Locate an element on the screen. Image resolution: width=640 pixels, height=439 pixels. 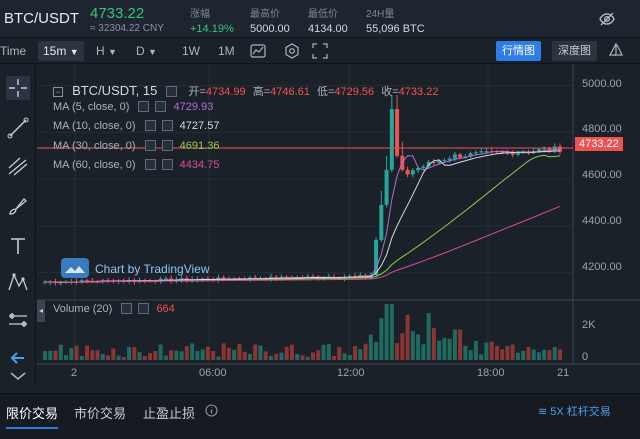
leverage-link: ≋ 5X 杠杆交易 is located at coordinates (574, 411).